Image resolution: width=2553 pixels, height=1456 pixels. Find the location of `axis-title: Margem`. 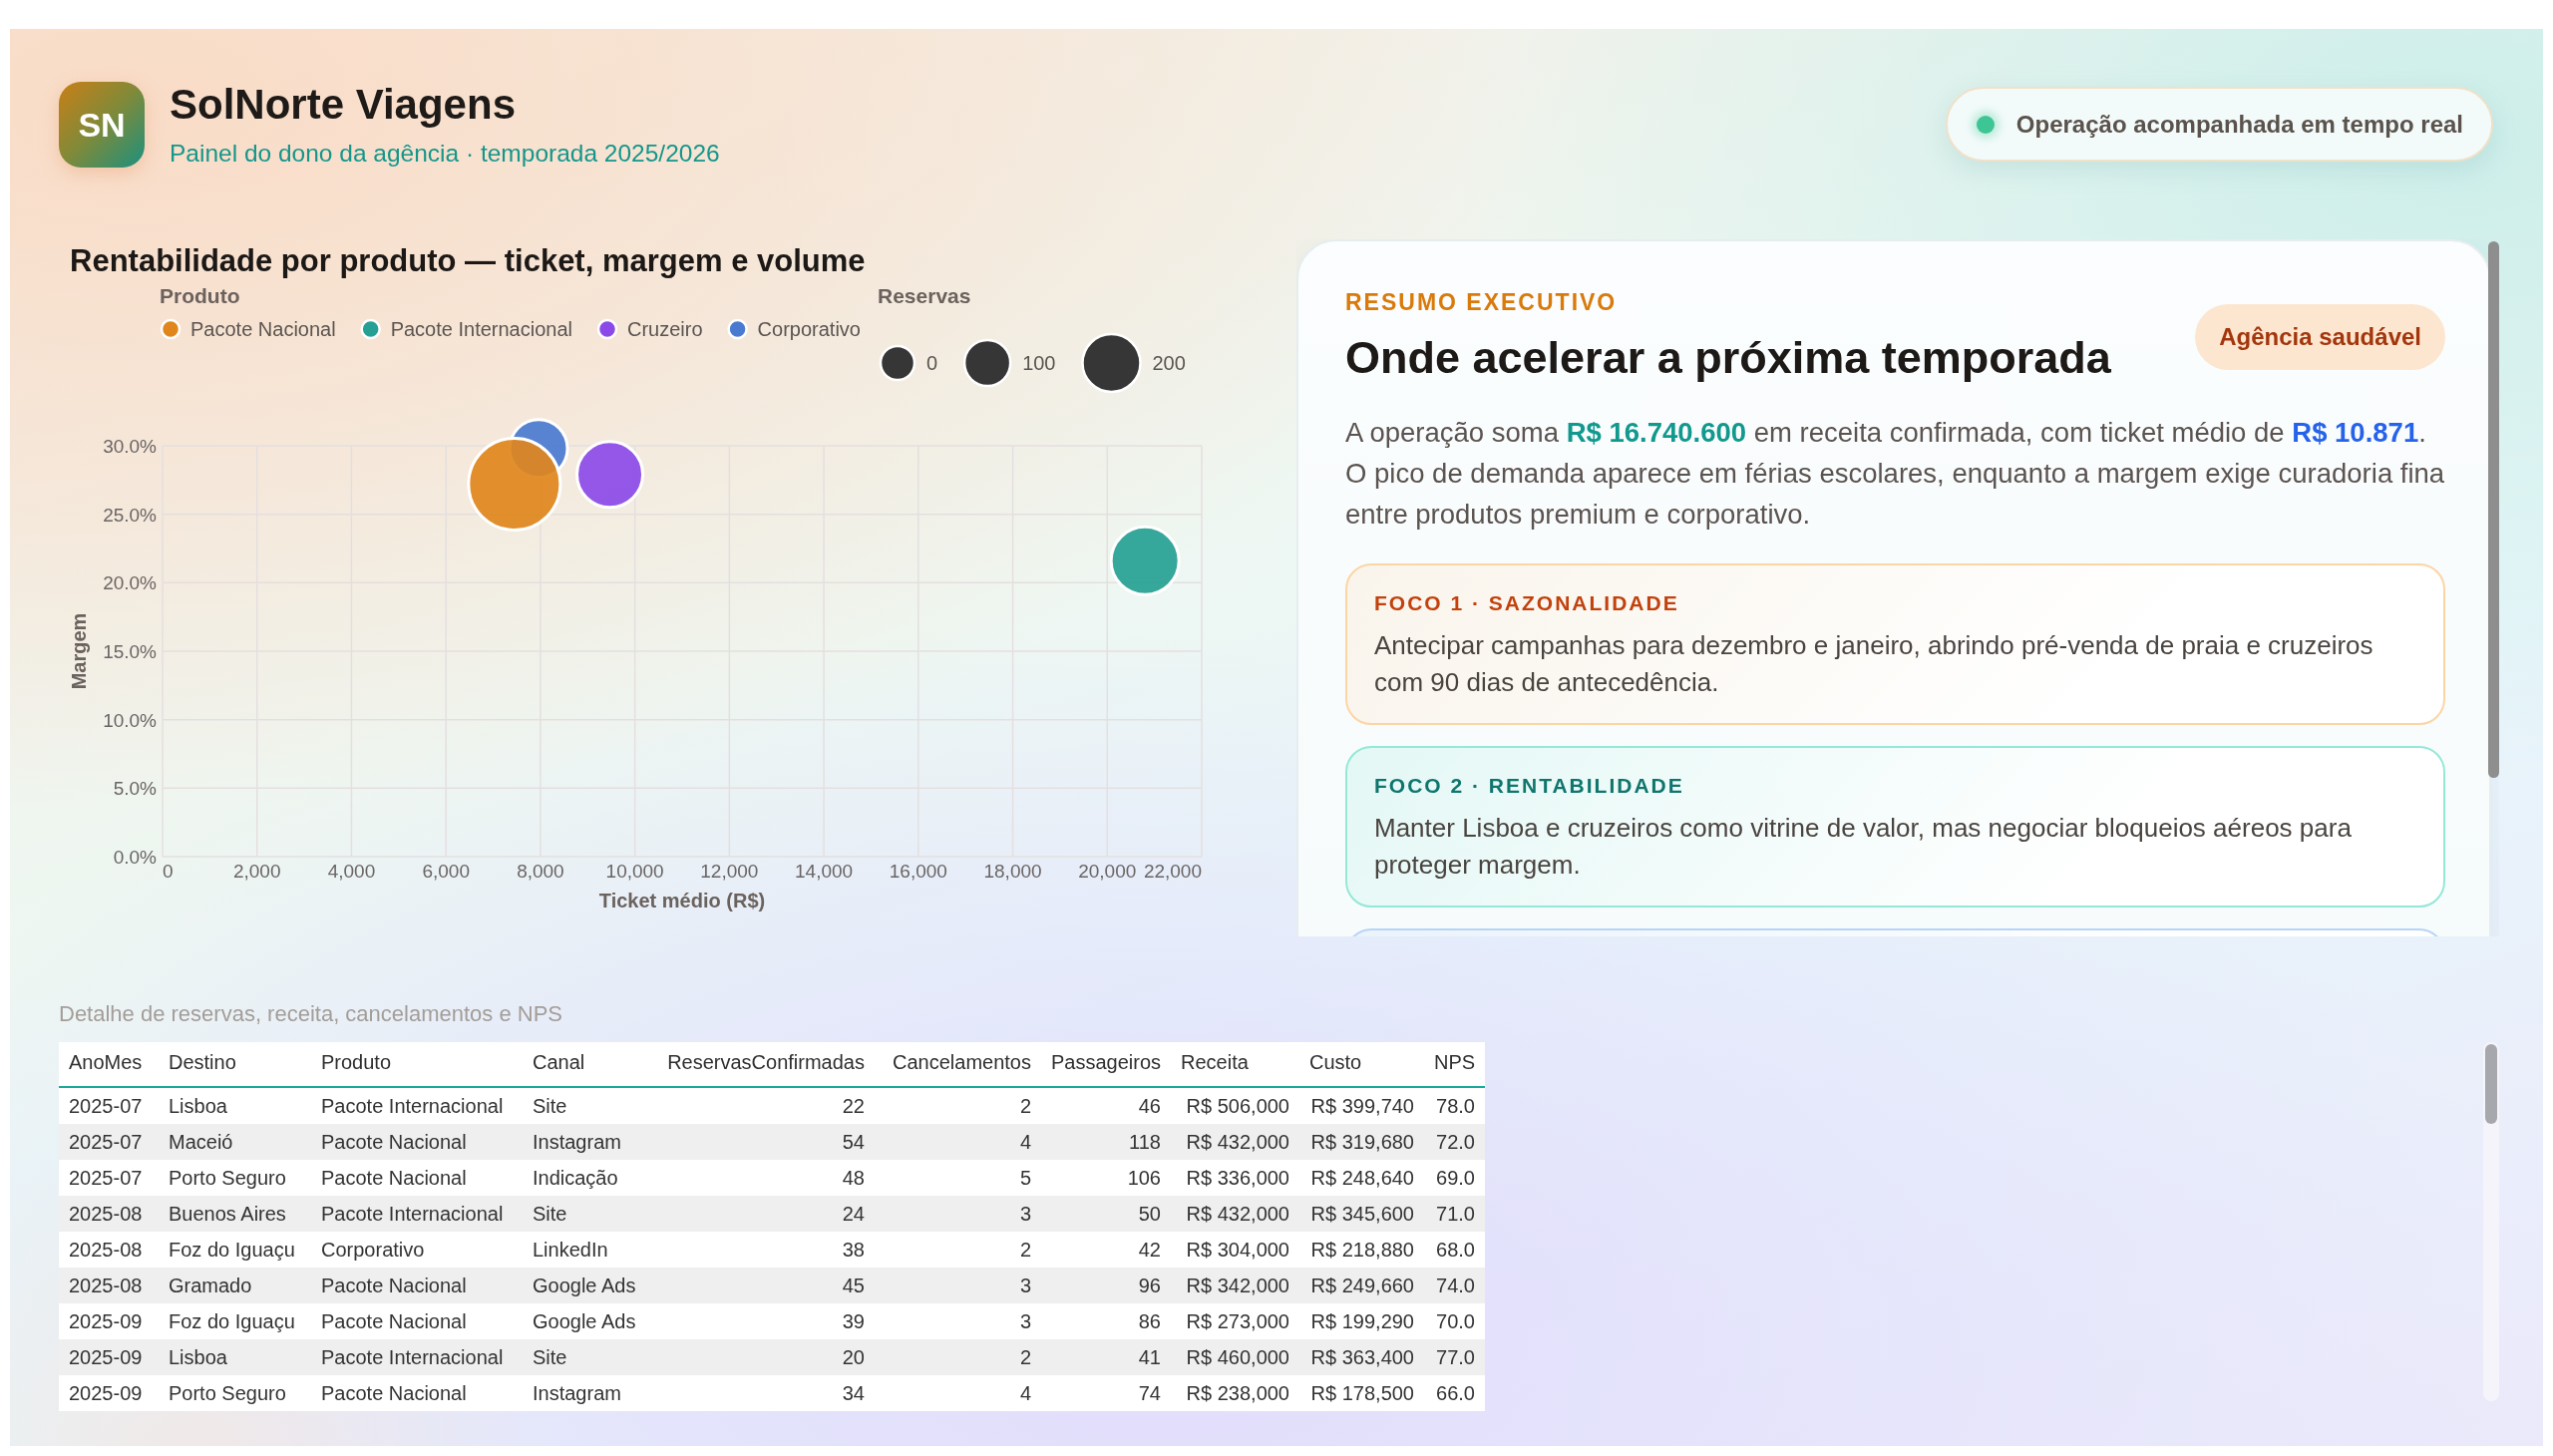

axis-title: Margem is located at coordinates (79, 651).